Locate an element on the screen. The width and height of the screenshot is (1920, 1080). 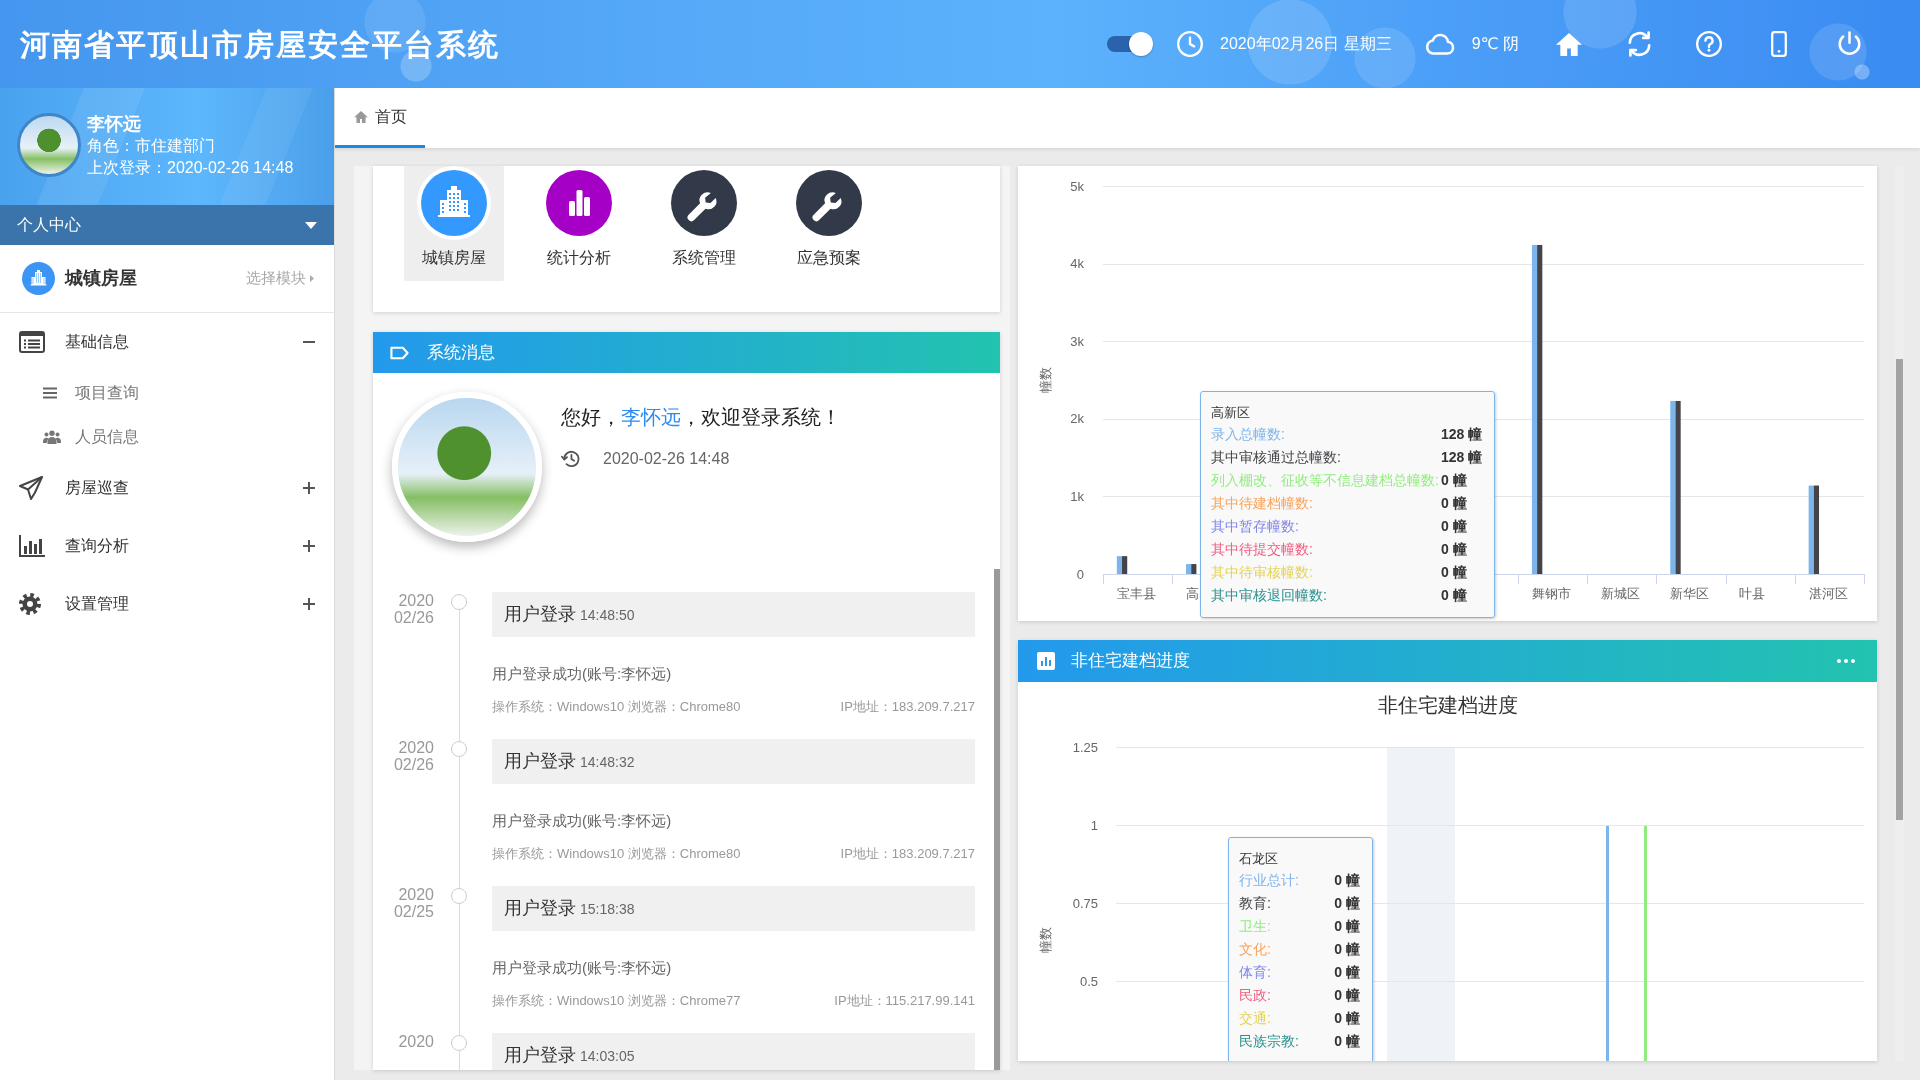
module-button: 系统管理 is located at coordinates (704, 223).